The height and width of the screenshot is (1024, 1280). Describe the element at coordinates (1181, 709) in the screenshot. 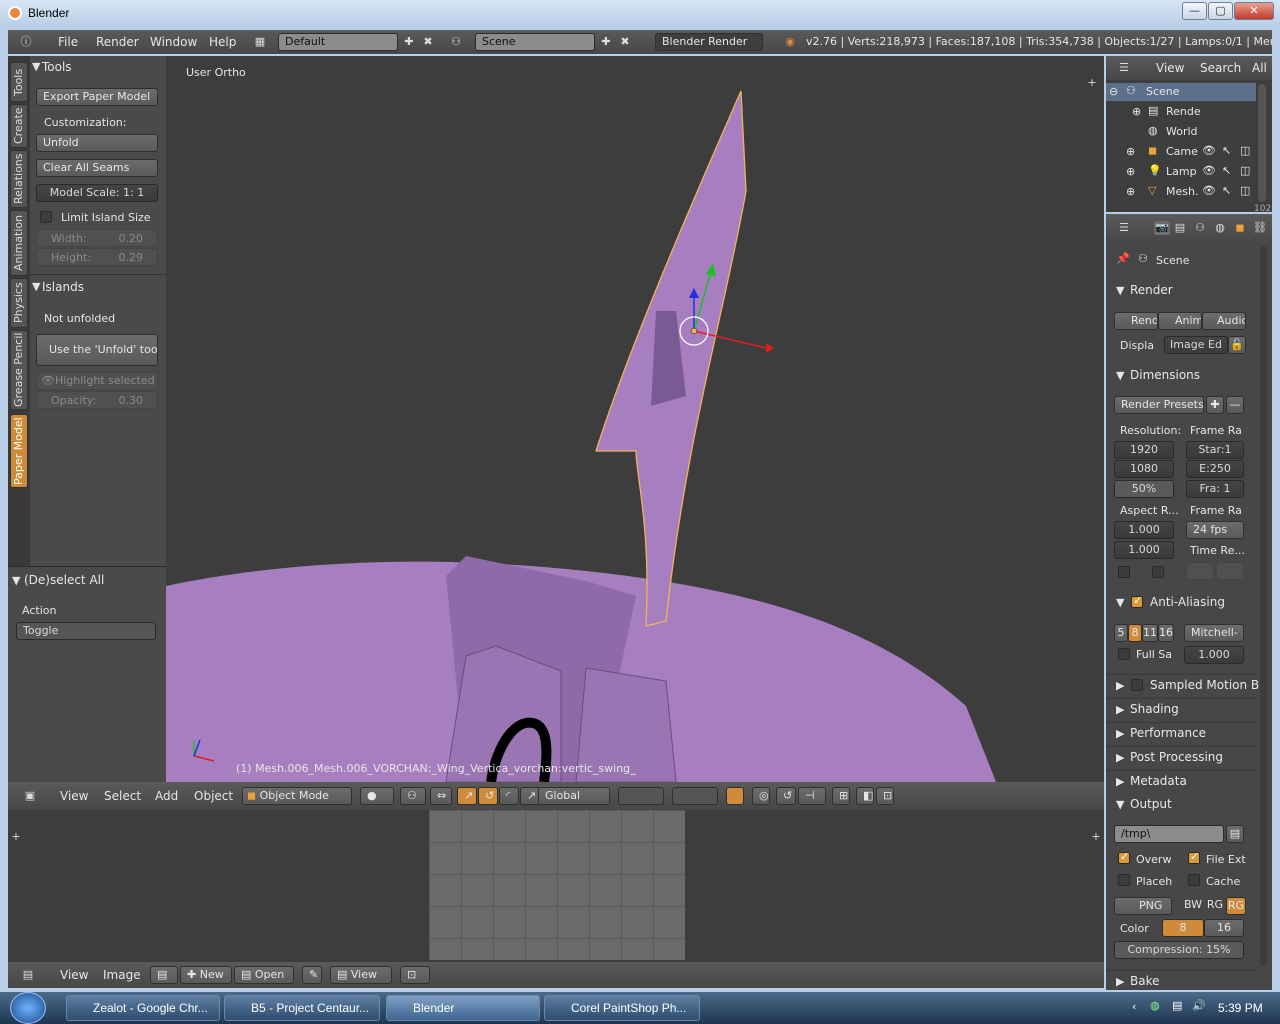

I see `section-shading: ▶ Shading` at that location.